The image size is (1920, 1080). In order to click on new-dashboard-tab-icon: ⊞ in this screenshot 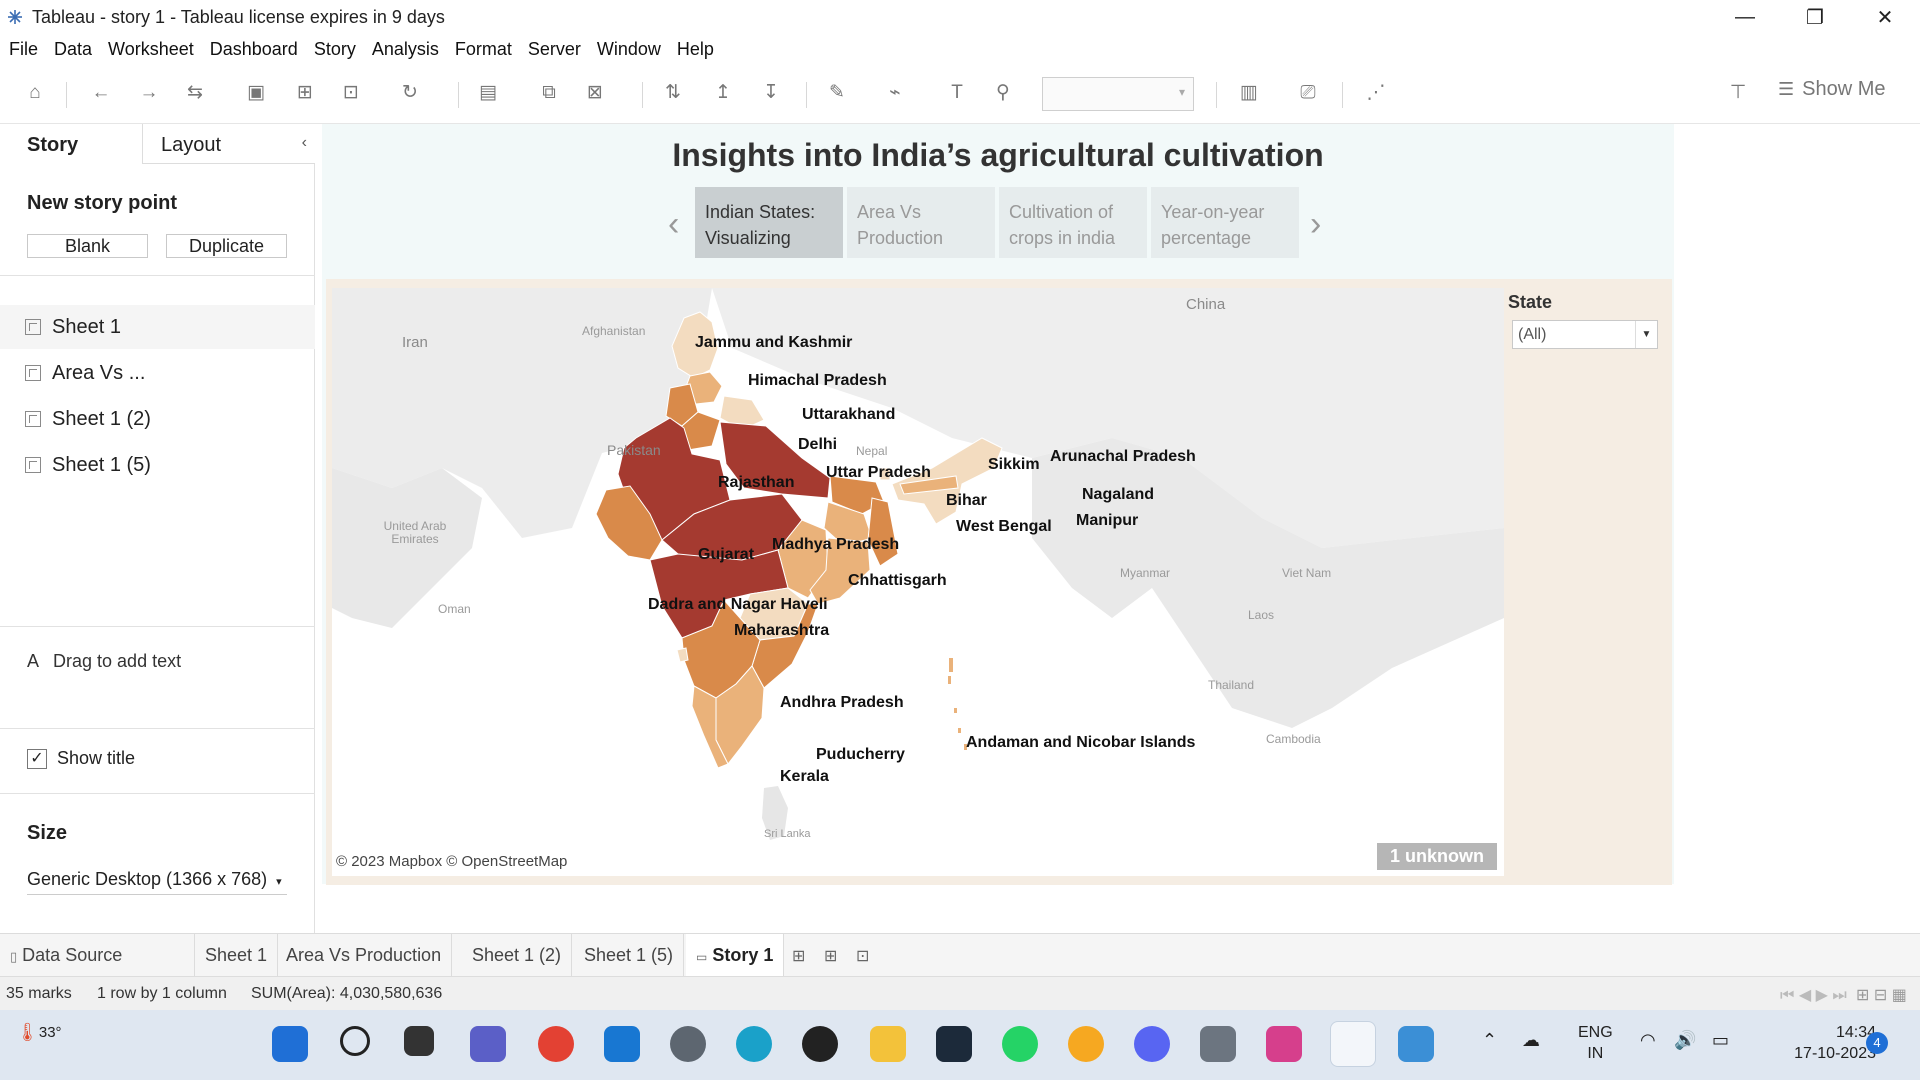, I will do `click(830, 956)`.